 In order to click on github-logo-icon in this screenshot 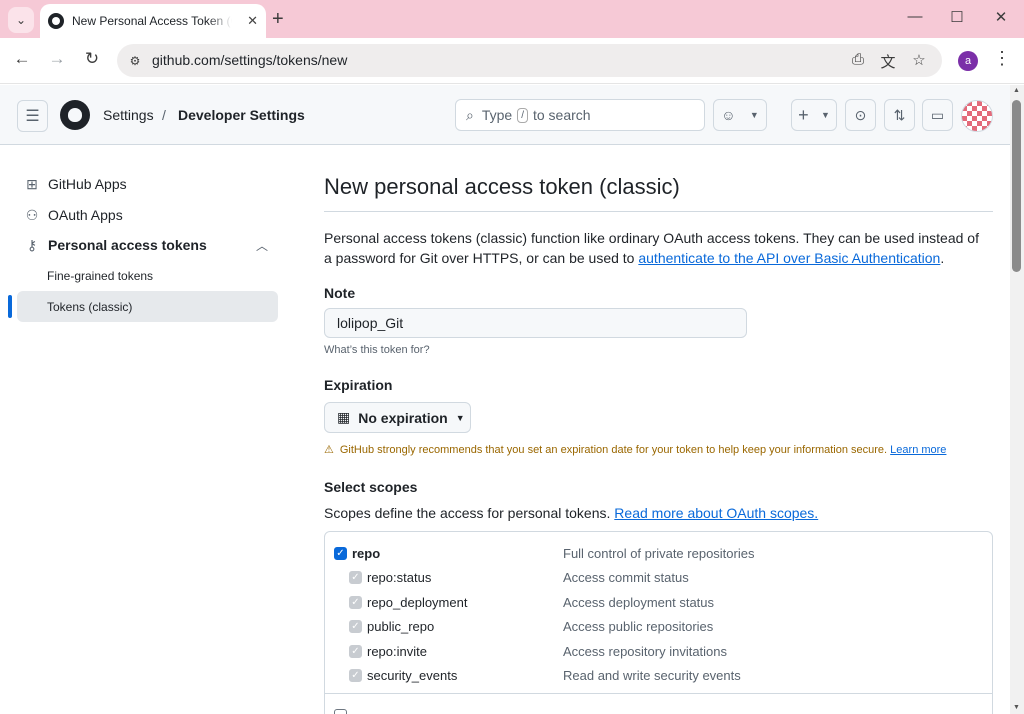, I will do `click(75, 115)`.